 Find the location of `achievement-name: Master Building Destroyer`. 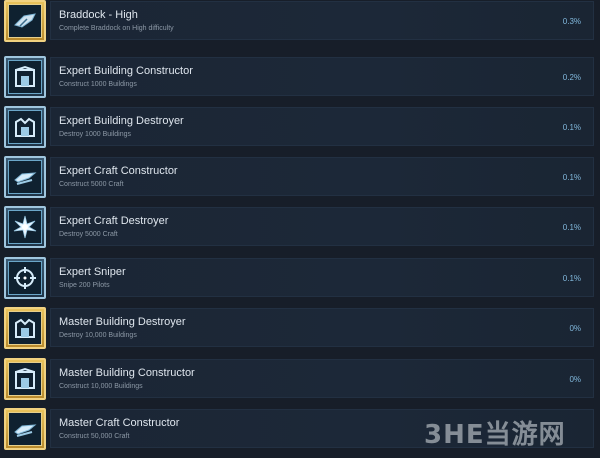

achievement-name: Master Building Destroyer is located at coordinates (122, 322).